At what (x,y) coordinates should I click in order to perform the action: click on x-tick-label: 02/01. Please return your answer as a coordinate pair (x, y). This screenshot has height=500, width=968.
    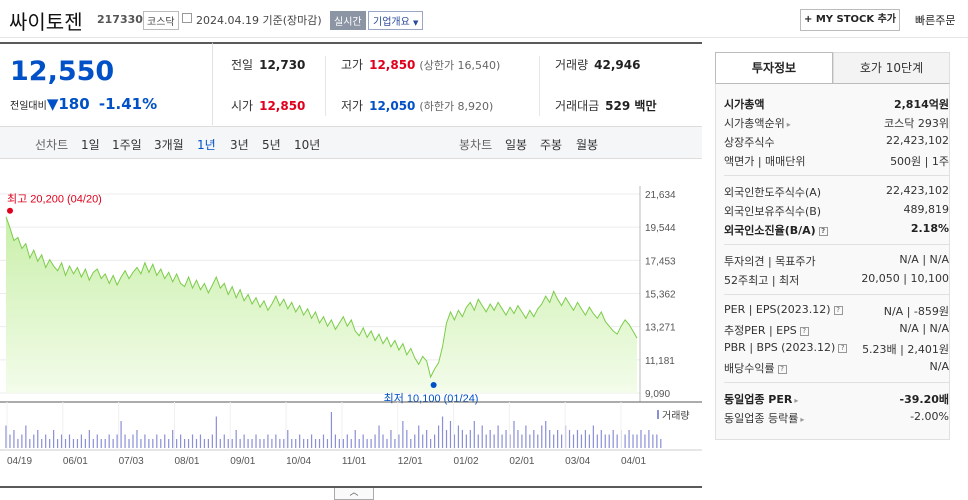
    Looking at the image, I should click on (521, 461).